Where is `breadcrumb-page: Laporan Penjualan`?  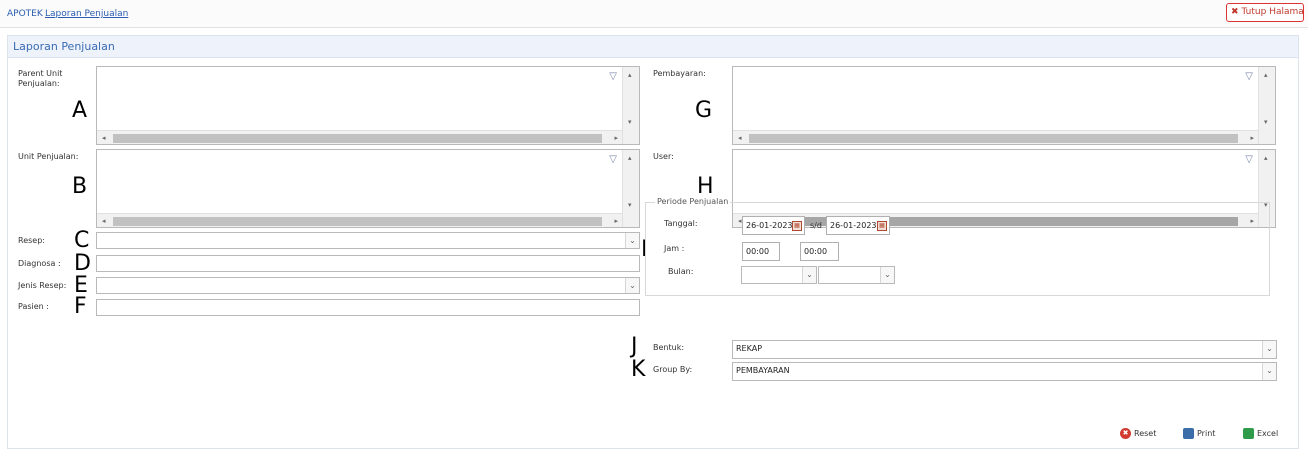
breadcrumb-page: Laporan Penjualan is located at coordinates (86, 14).